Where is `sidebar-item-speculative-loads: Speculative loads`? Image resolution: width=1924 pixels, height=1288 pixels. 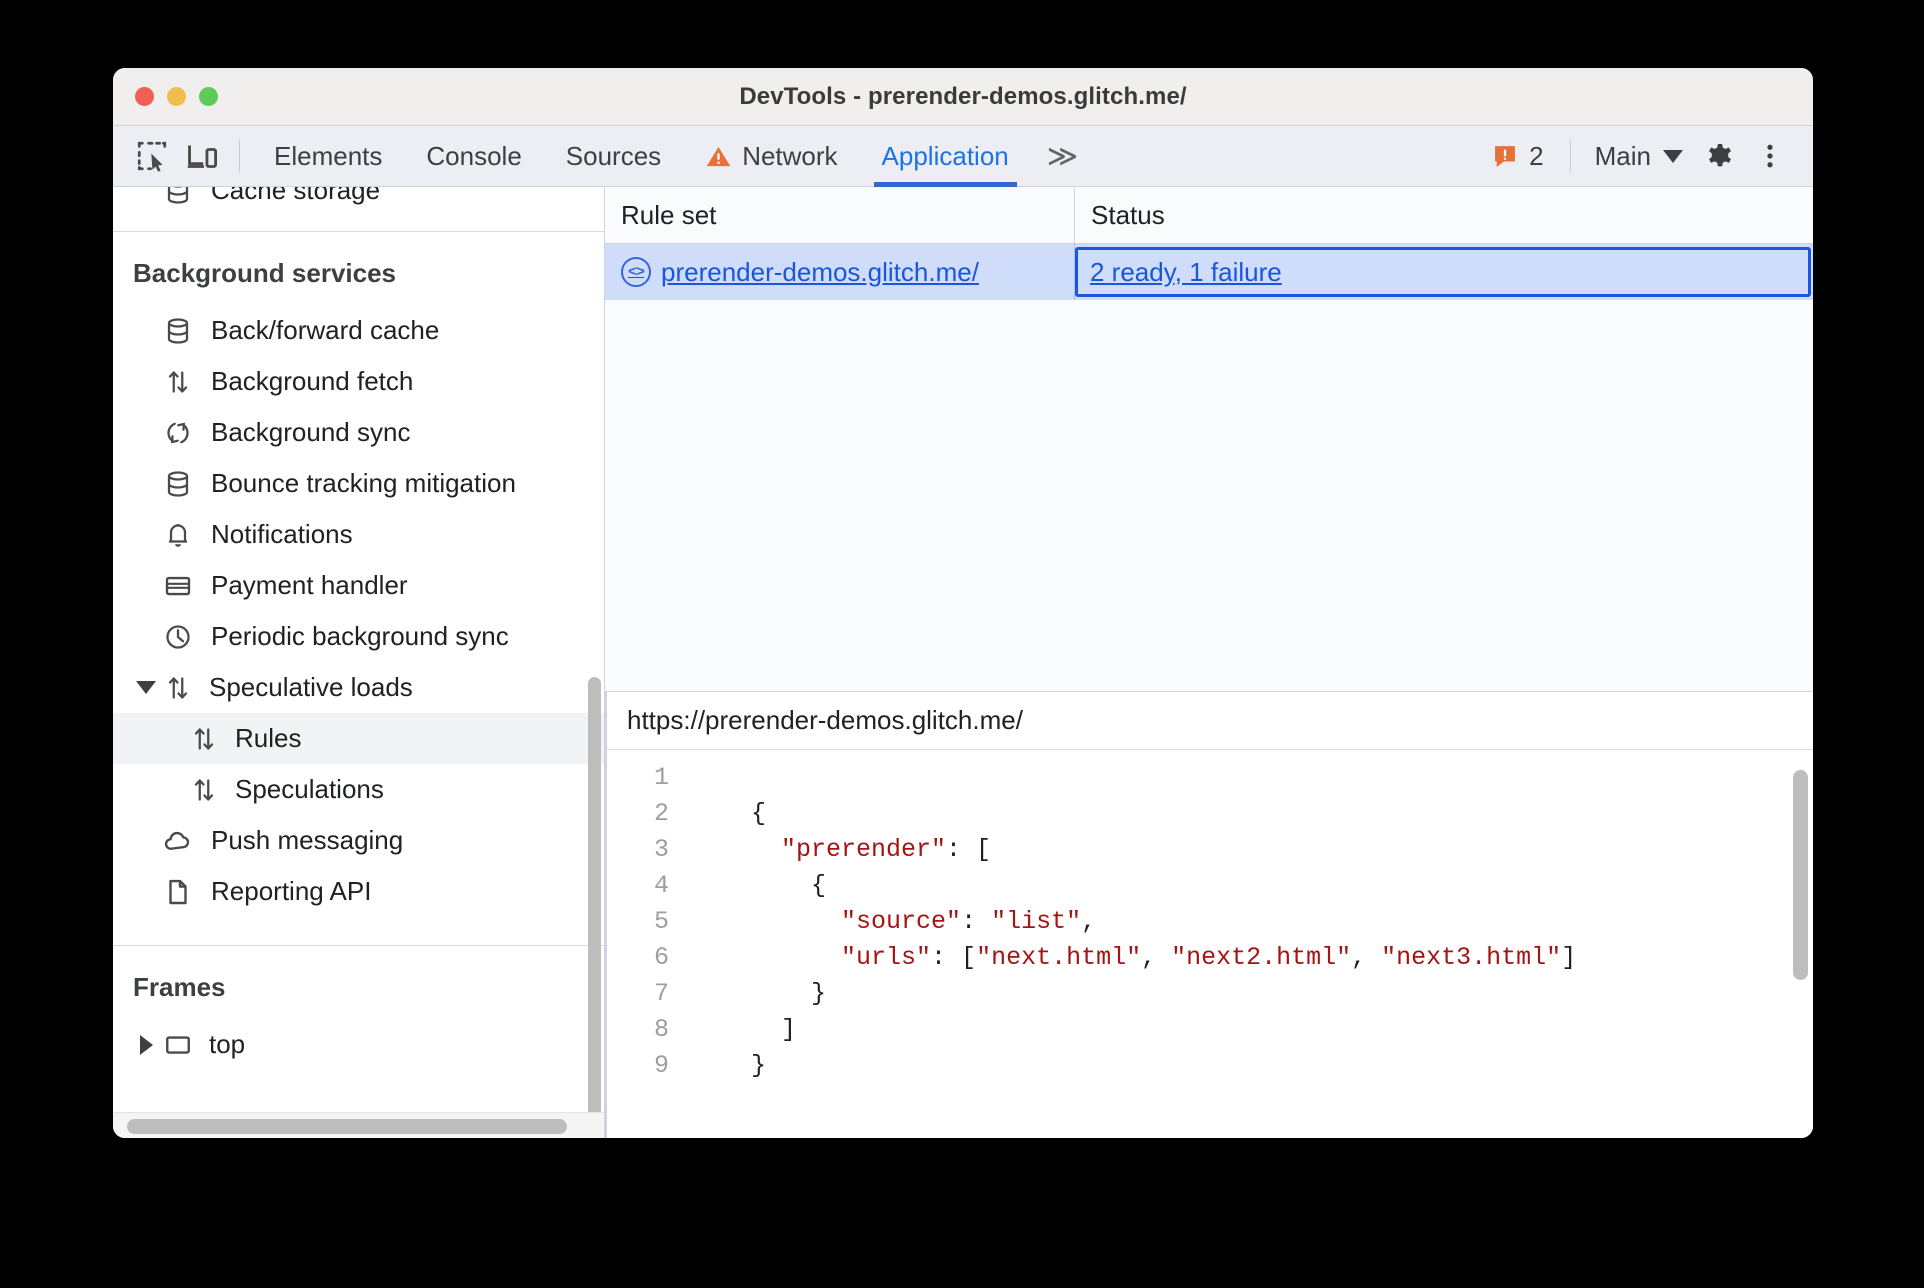
sidebar-item-speculative-loads: Speculative loads is located at coordinates (358, 687).